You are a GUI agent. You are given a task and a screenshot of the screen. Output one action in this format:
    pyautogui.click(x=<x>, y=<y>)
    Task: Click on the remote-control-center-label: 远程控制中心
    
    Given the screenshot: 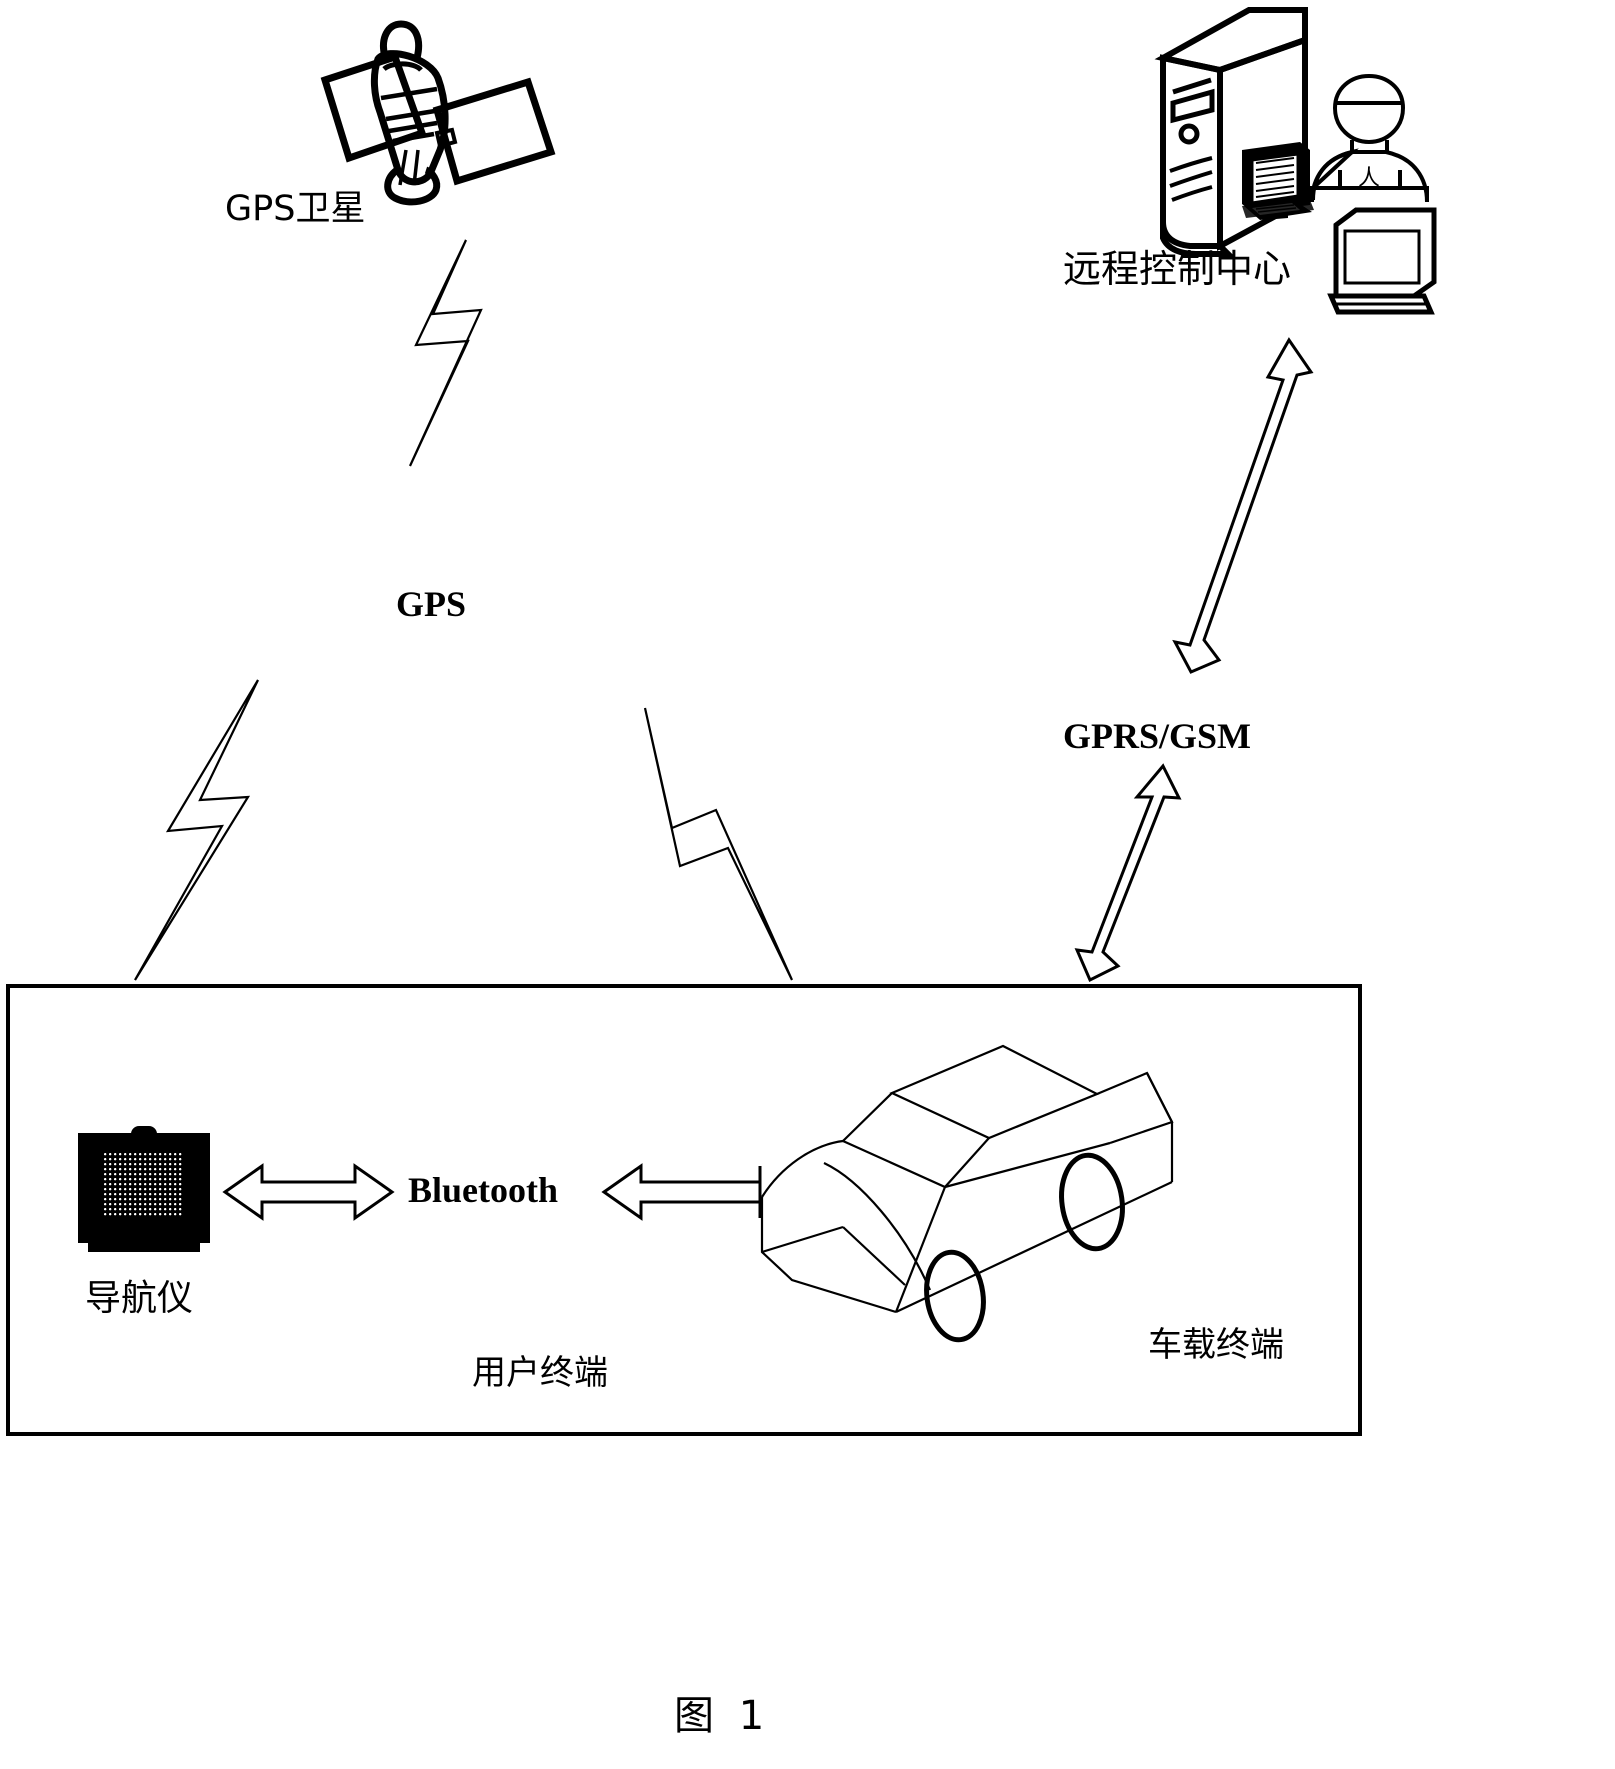 What is the action you would take?
    pyautogui.click(x=1177, y=269)
    